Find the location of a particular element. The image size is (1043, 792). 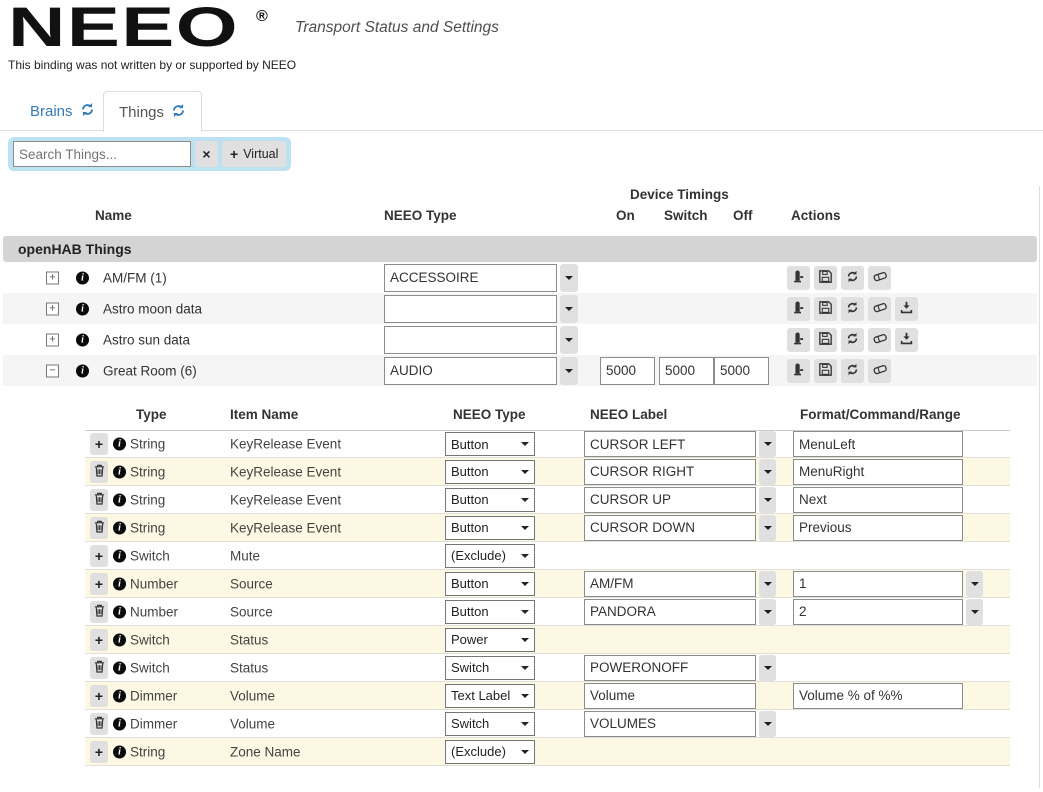

clear-search-button: × is located at coordinates (206, 154).